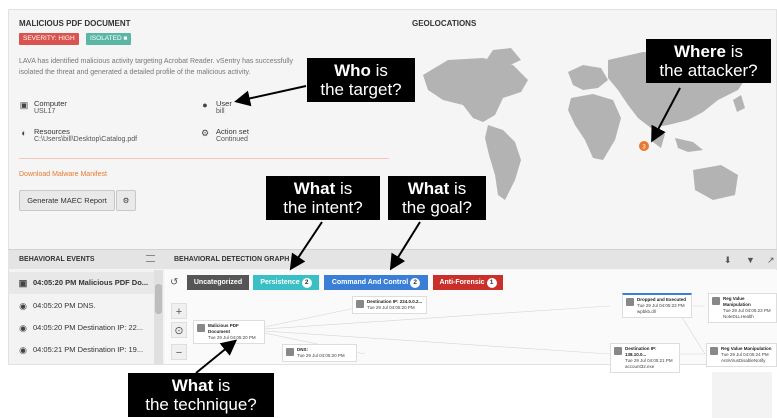 The image size is (777, 418). Describe the element at coordinates (708, 61) in the screenshot. I see `callout-where: Where is the attacker?` at that location.